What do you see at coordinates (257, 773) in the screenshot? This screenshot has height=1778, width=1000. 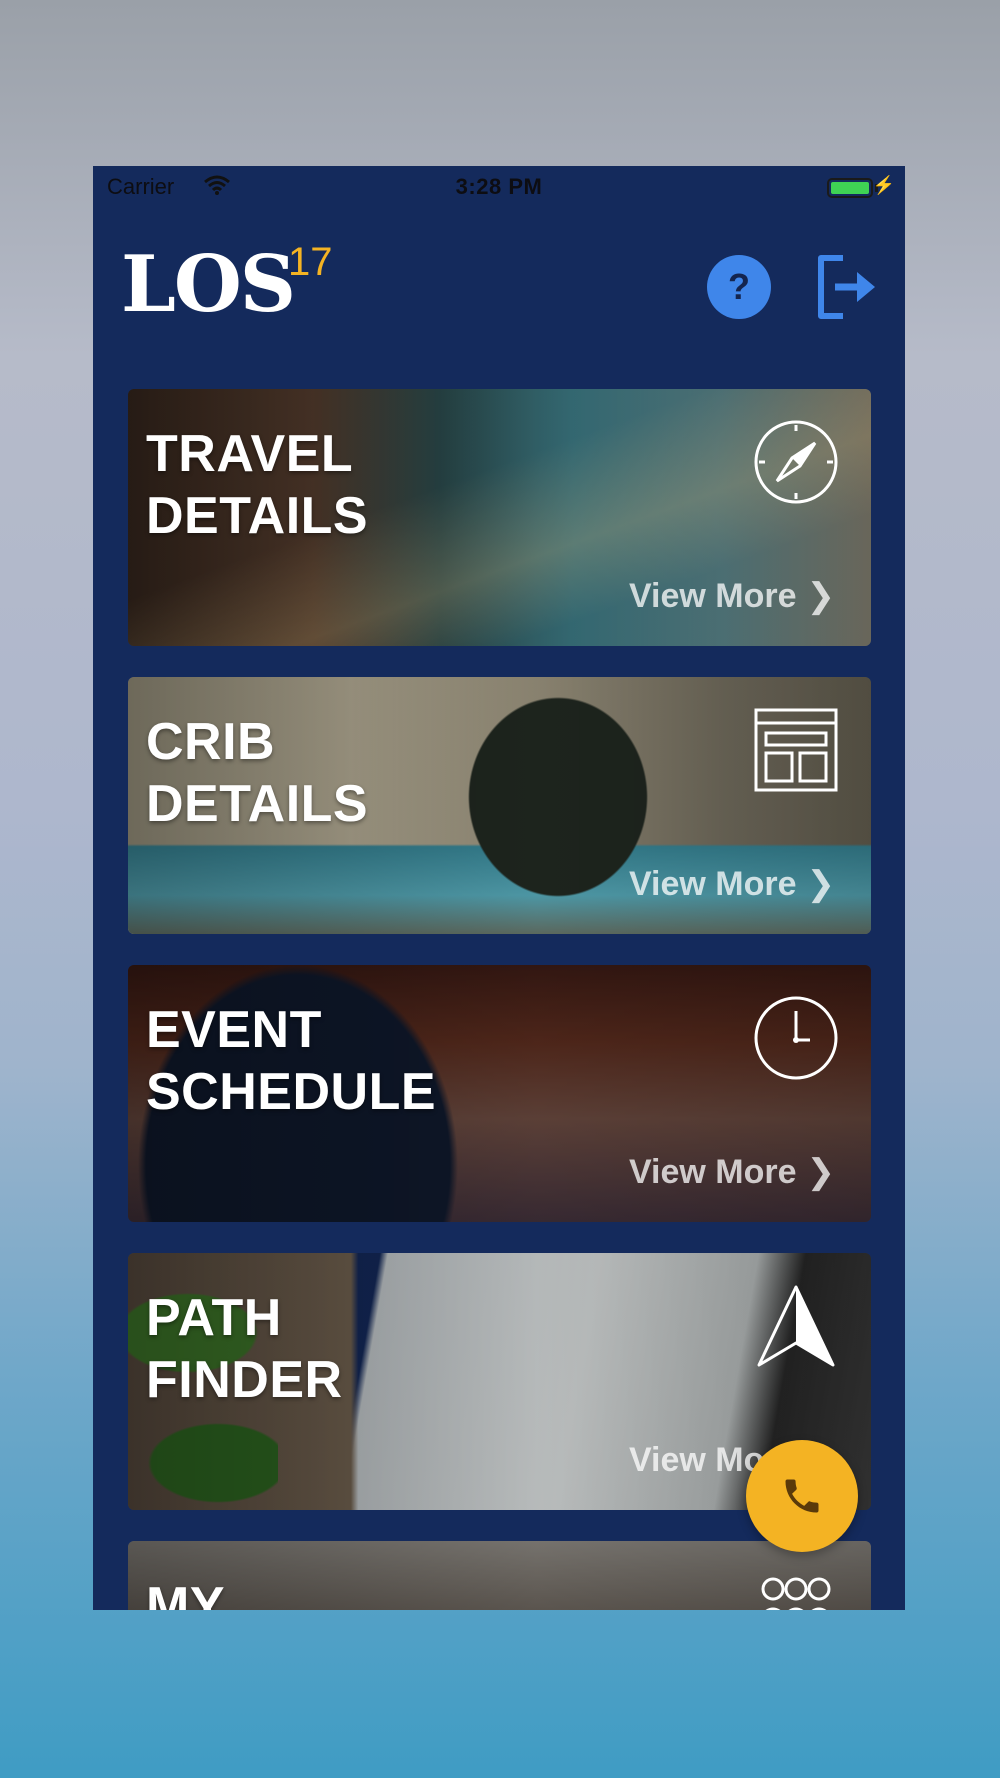 I see `card-title: CRIB DETAILS` at bounding box center [257, 773].